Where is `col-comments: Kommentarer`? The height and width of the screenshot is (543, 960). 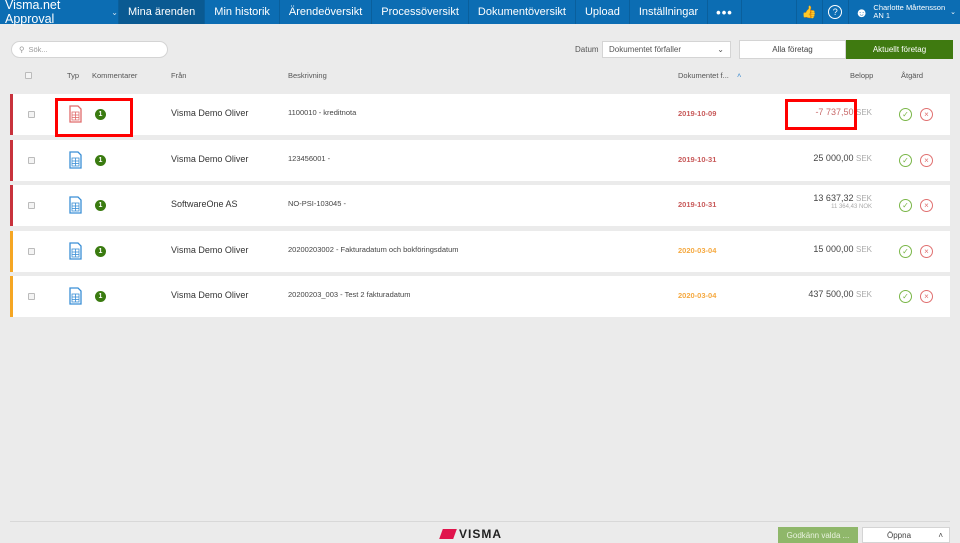
col-comments: Kommentarer is located at coordinates (114, 75).